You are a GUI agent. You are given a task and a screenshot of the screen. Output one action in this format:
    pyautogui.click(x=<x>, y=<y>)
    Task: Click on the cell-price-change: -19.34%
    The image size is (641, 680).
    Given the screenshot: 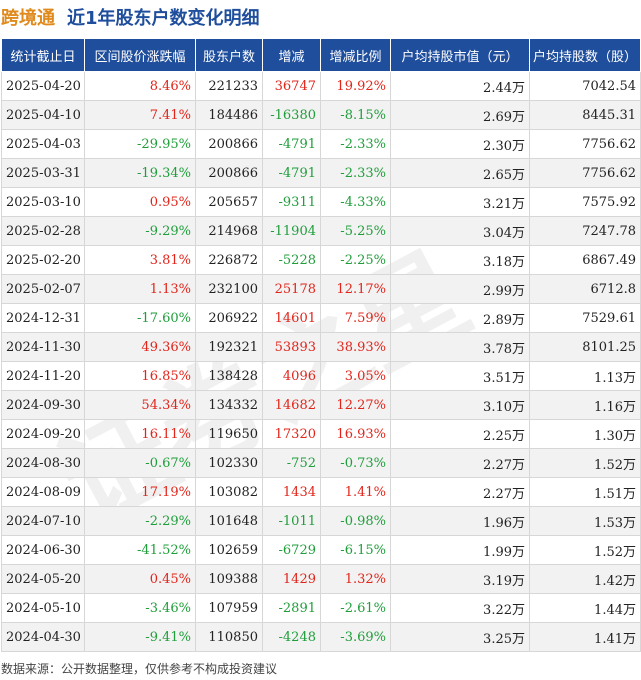 What is the action you would take?
    pyautogui.click(x=140, y=173)
    